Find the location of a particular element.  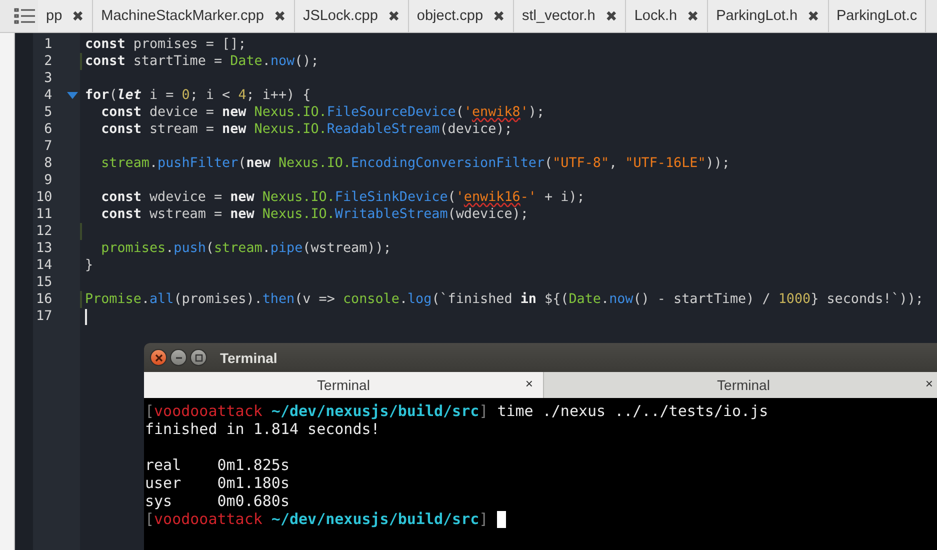

terminal-line: finished in 1.814 seconds! is located at coordinates (262, 429).